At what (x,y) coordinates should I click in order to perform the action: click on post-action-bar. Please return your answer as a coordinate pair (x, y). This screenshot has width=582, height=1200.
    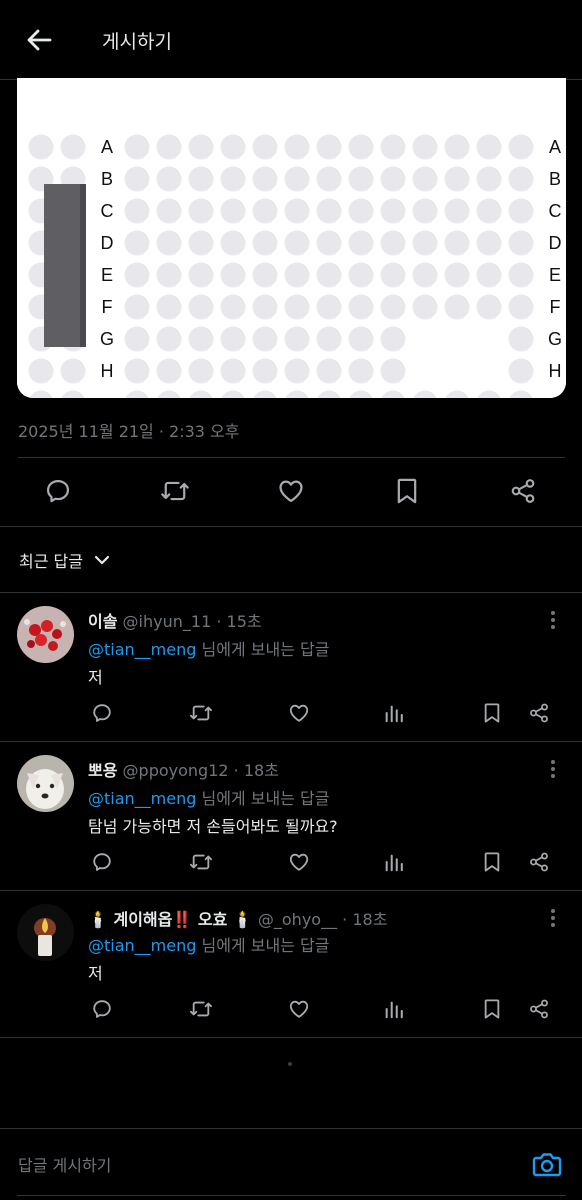
    Looking at the image, I should click on (291, 492).